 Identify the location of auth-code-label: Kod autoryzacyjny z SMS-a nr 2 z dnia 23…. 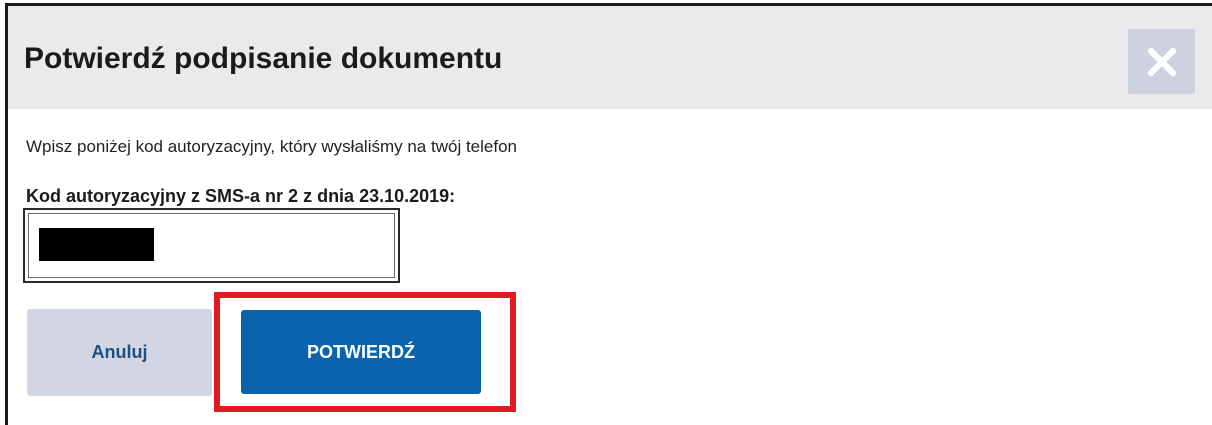
(241, 196).